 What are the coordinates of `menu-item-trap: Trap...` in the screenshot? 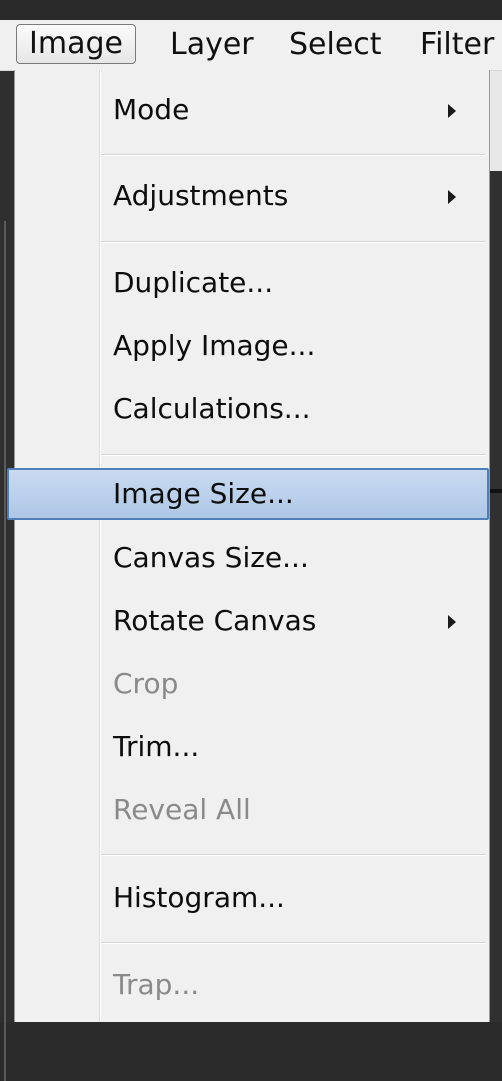 It's located at (253, 985).